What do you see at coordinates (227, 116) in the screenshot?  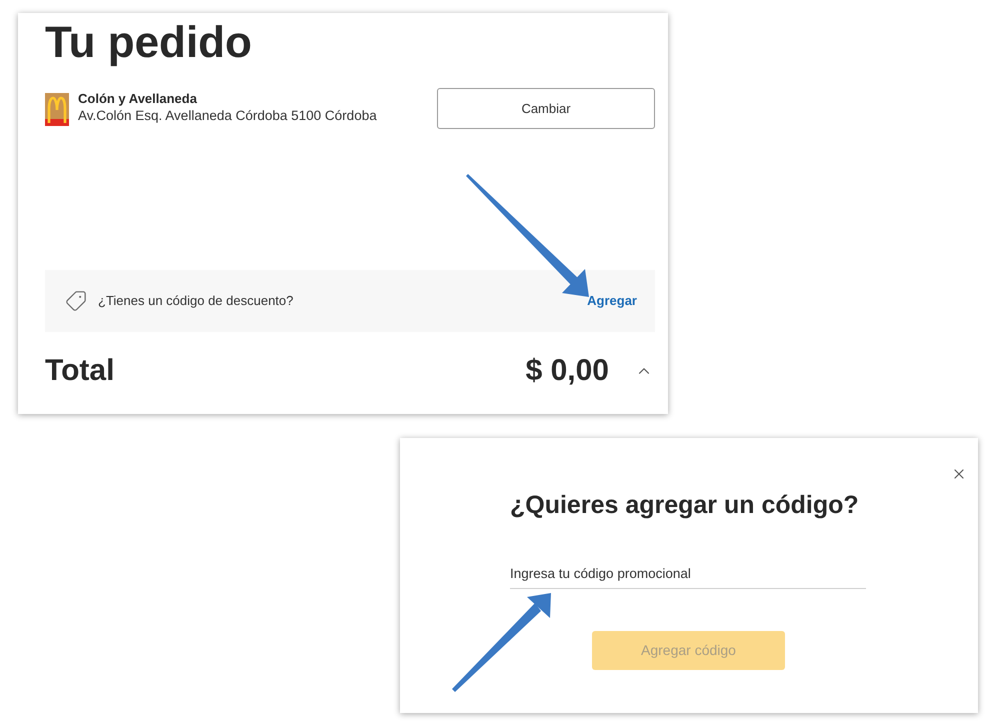 I see `store-address: Av.Colón Esq. Avellaneda Córdoba 5100 Córdoba` at bounding box center [227, 116].